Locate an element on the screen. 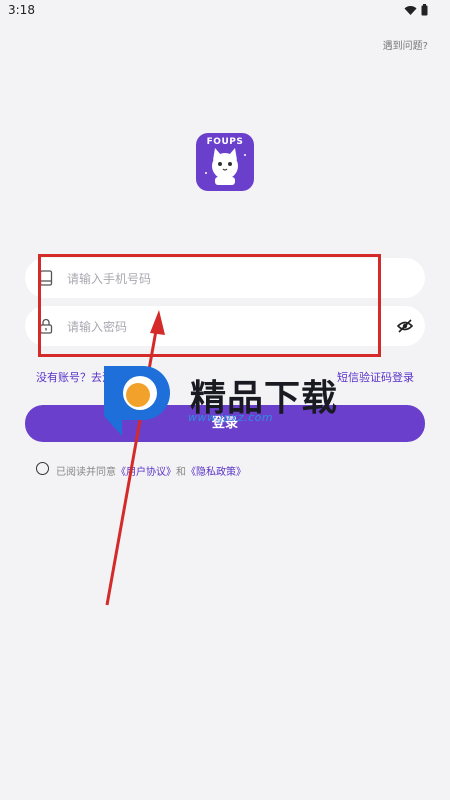 The height and width of the screenshot is (800, 450). watermark-logo-icon is located at coordinates (137, 401).